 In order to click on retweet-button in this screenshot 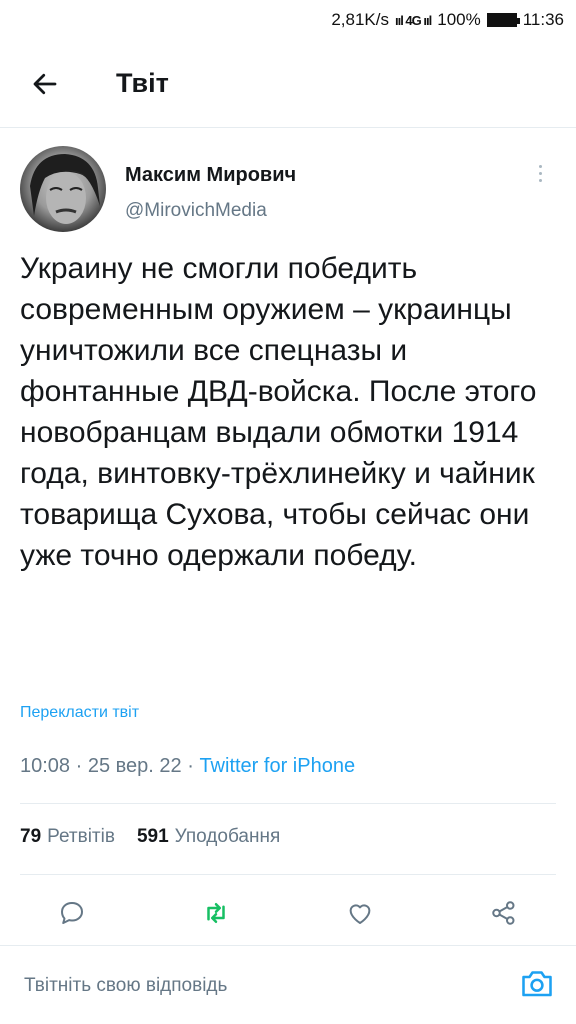, I will do `click(216, 913)`.